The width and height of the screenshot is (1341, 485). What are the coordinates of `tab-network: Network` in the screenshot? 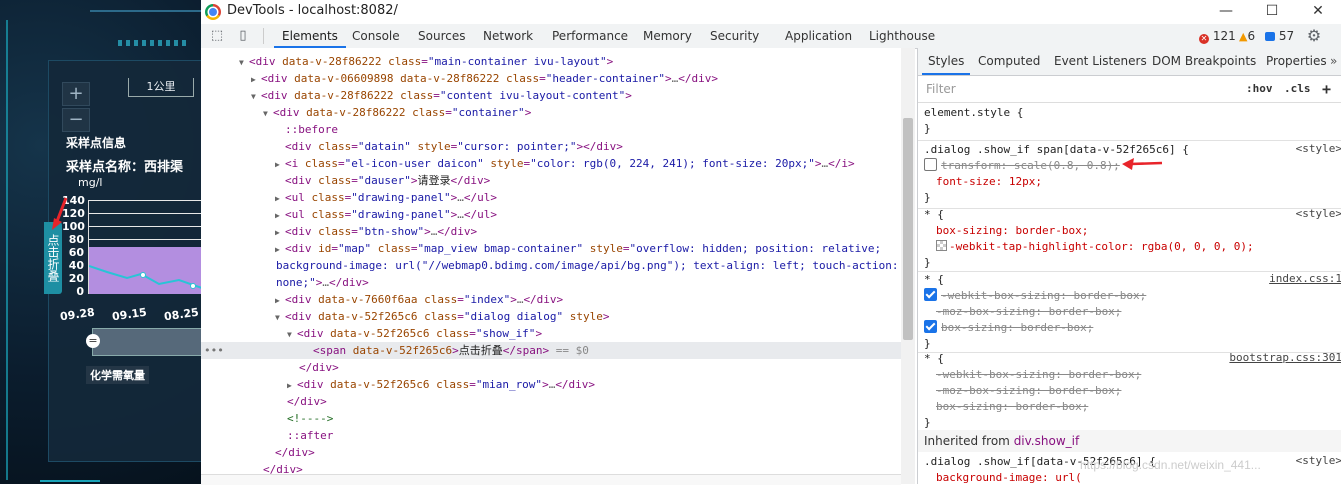 It's located at (508, 36).